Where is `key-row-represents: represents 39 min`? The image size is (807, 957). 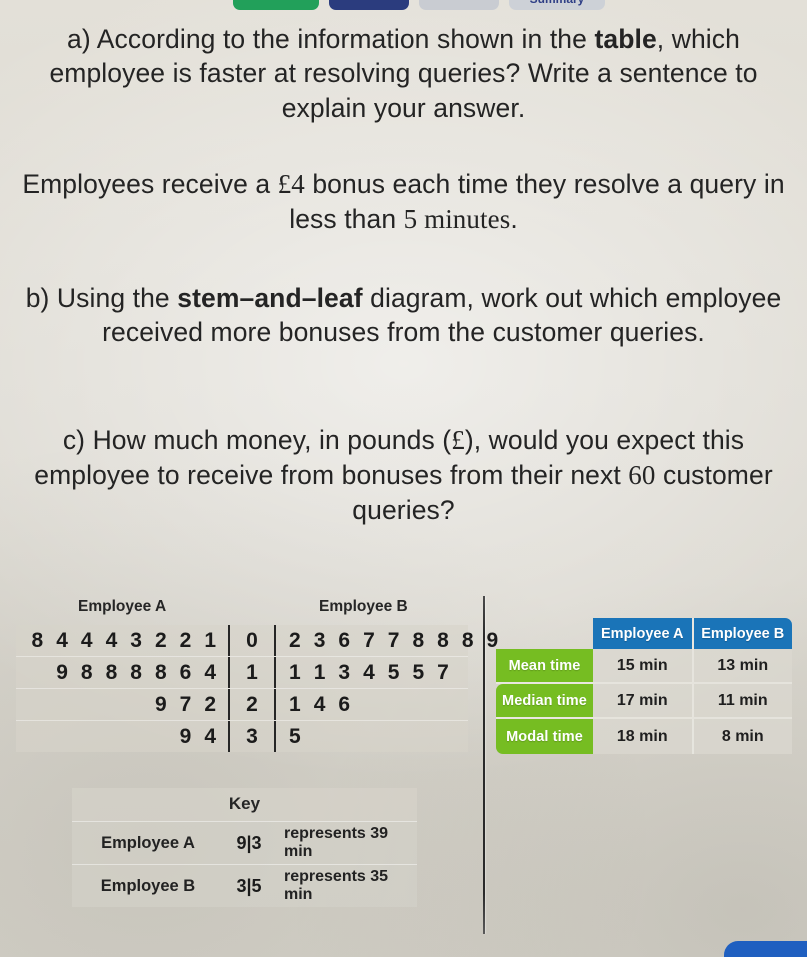 key-row-represents: represents 39 min is located at coordinates (336, 842).